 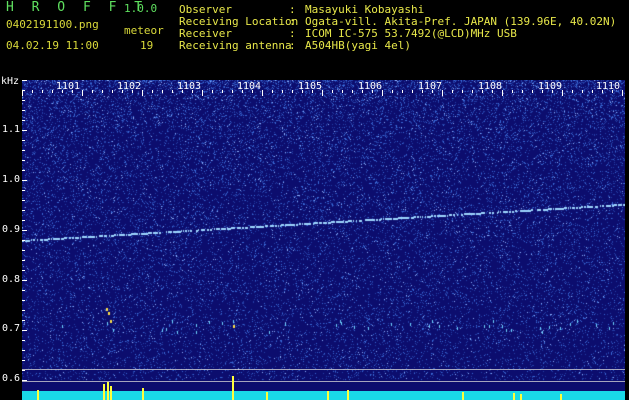 What do you see at coordinates (11, 328) in the screenshot?
I see `y-tick-label: 0.7` at bounding box center [11, 328].